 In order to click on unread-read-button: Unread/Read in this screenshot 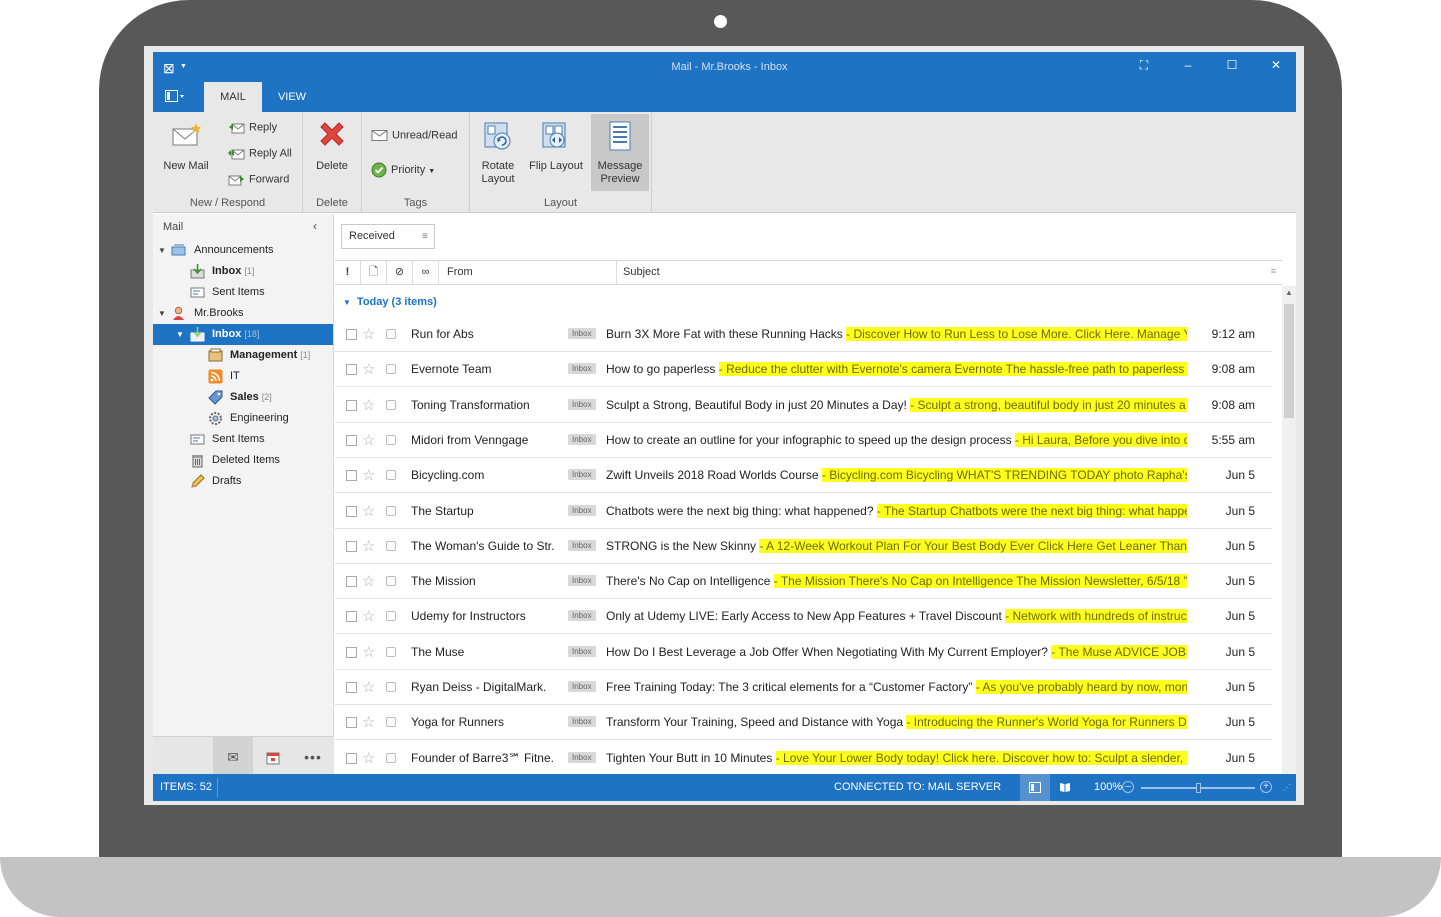, I will do `click(414, 135)`.